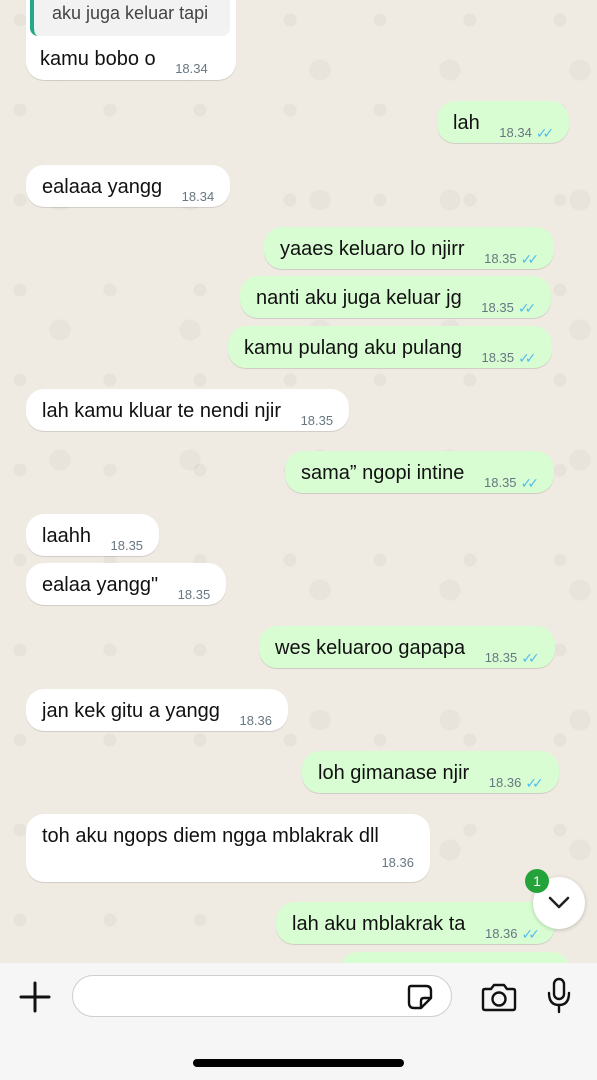 This screenshot has height=1080, width=597. I want to click on message-outgoing: lah 18.34 ✓✓, so click(503, 123).